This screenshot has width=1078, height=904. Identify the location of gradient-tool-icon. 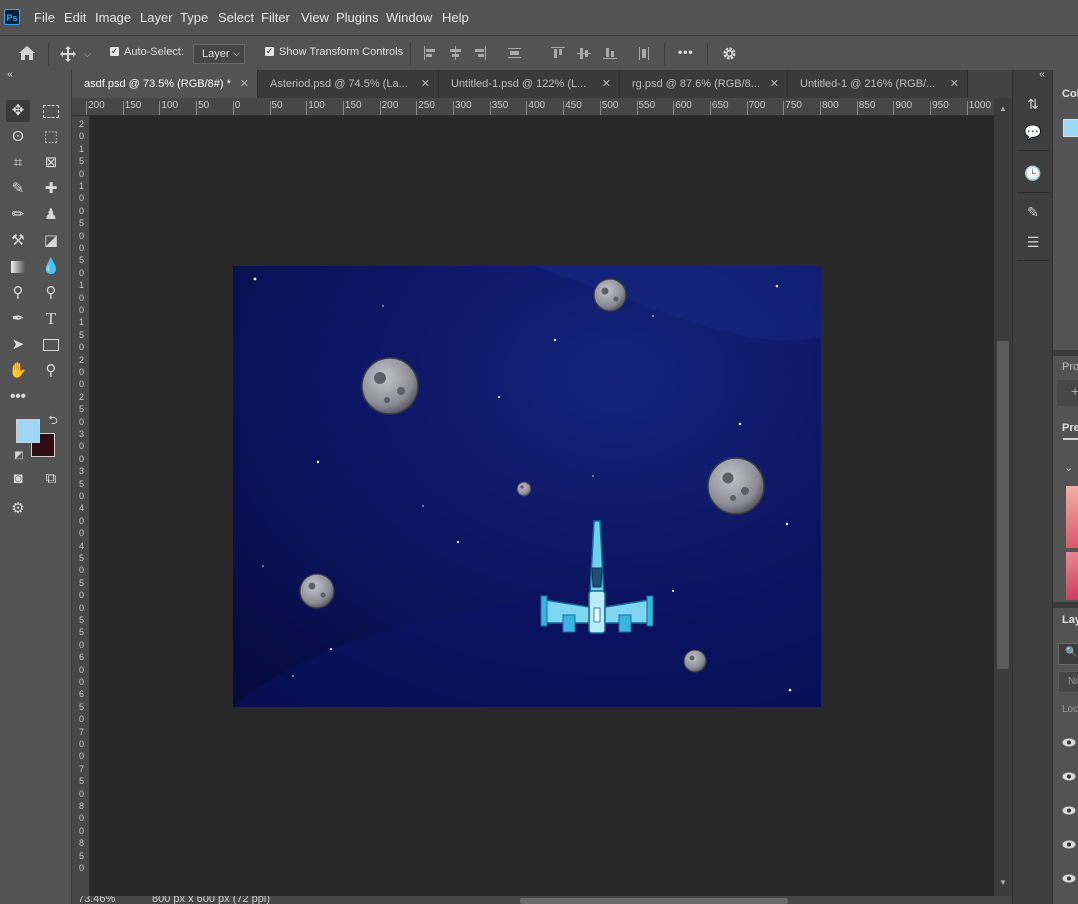
(18, 267).